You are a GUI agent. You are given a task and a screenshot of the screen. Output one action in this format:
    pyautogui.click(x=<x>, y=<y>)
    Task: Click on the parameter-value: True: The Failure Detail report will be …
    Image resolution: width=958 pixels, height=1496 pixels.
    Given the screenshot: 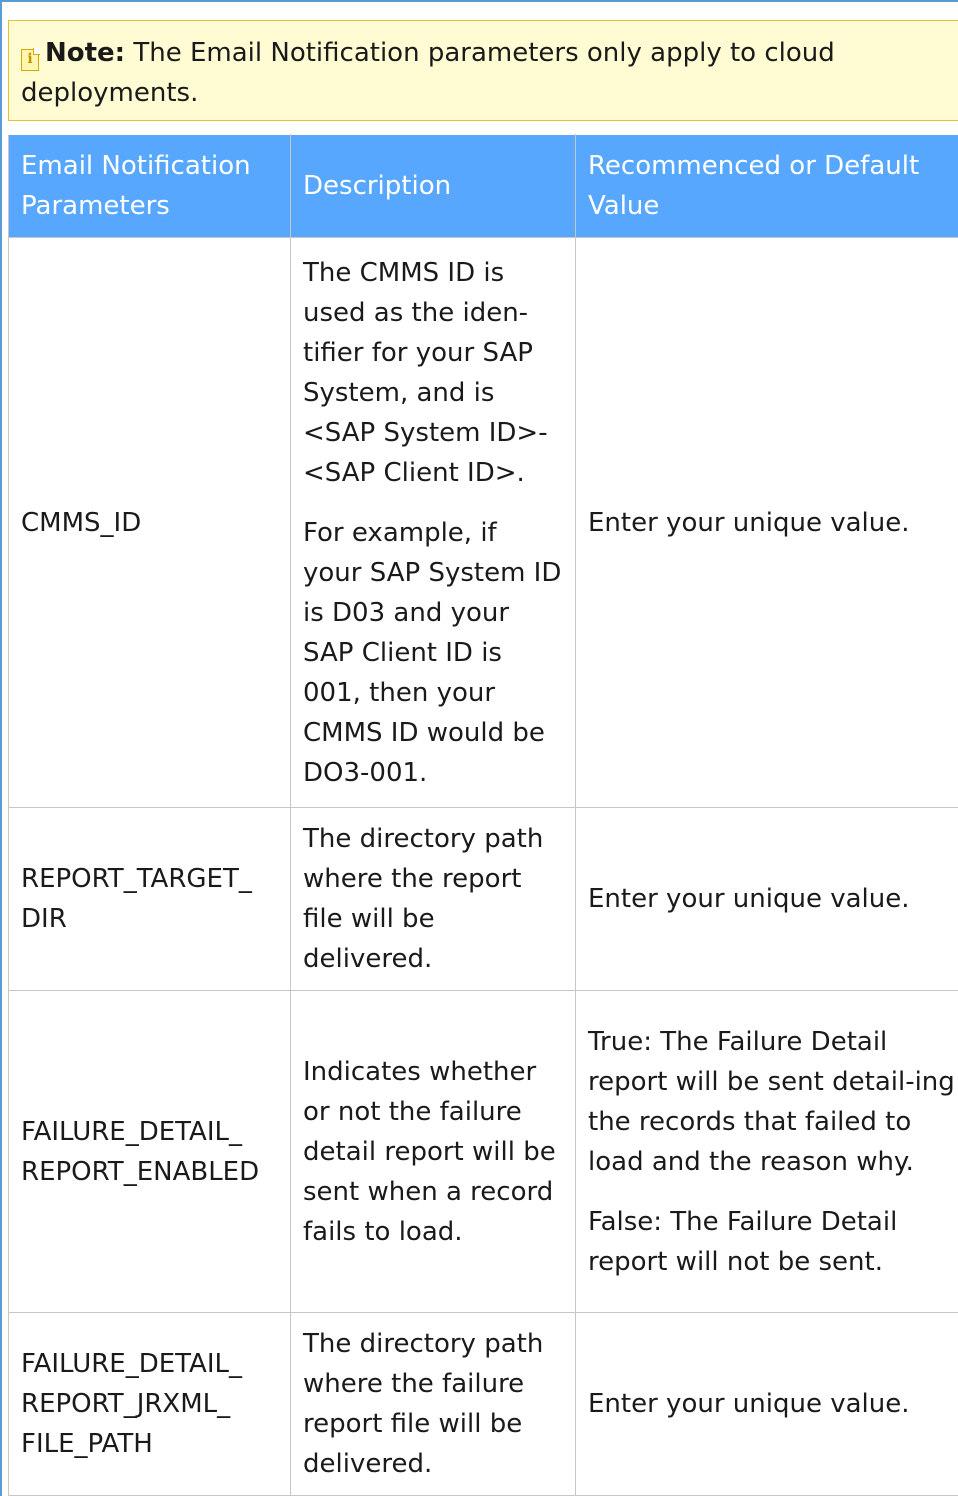 What is the action you would take?
    pyautogui.click(x=766, y=1151)
    